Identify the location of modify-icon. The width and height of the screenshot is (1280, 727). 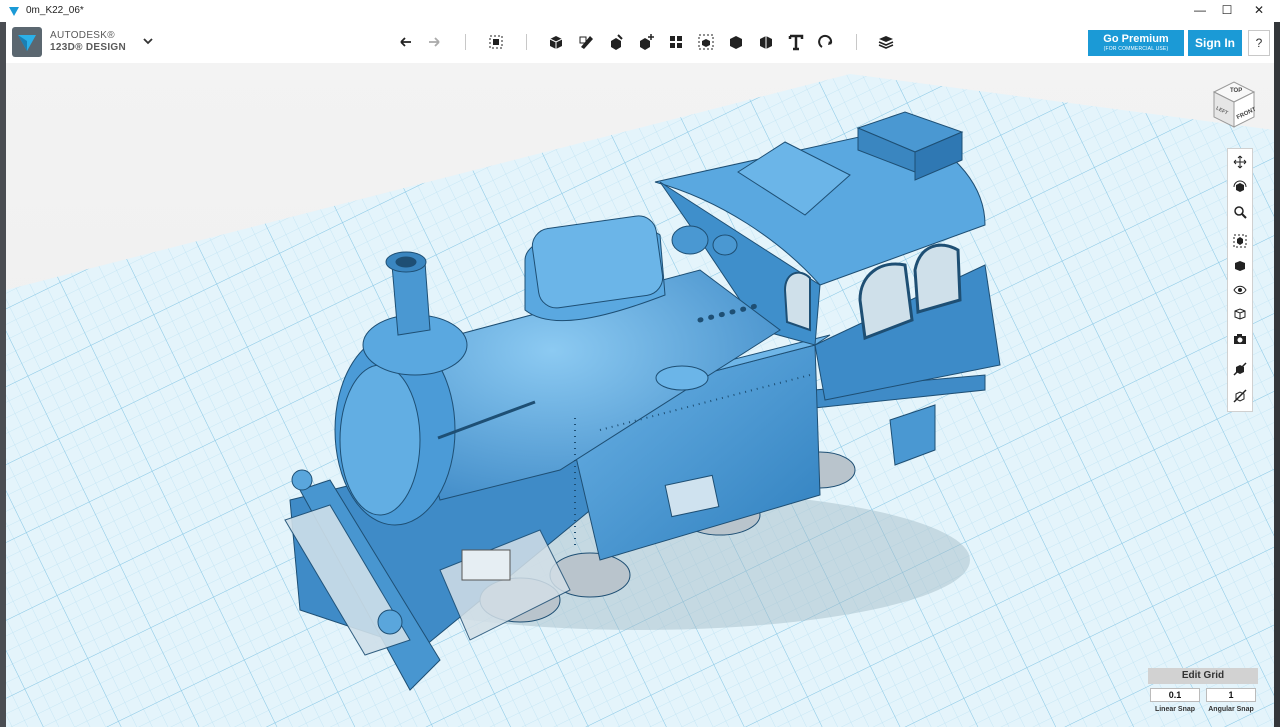
(647, 42).